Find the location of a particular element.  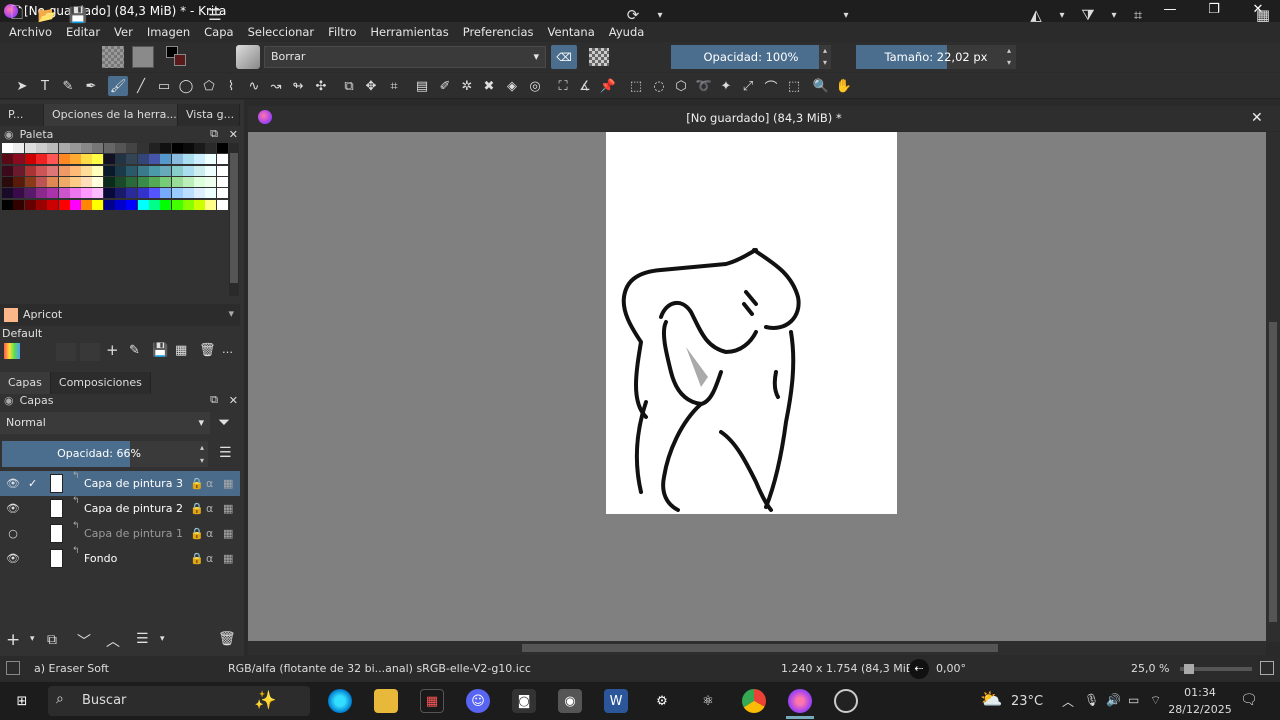

save-palette-icon: 💾 is located at coordinates (160, 350).